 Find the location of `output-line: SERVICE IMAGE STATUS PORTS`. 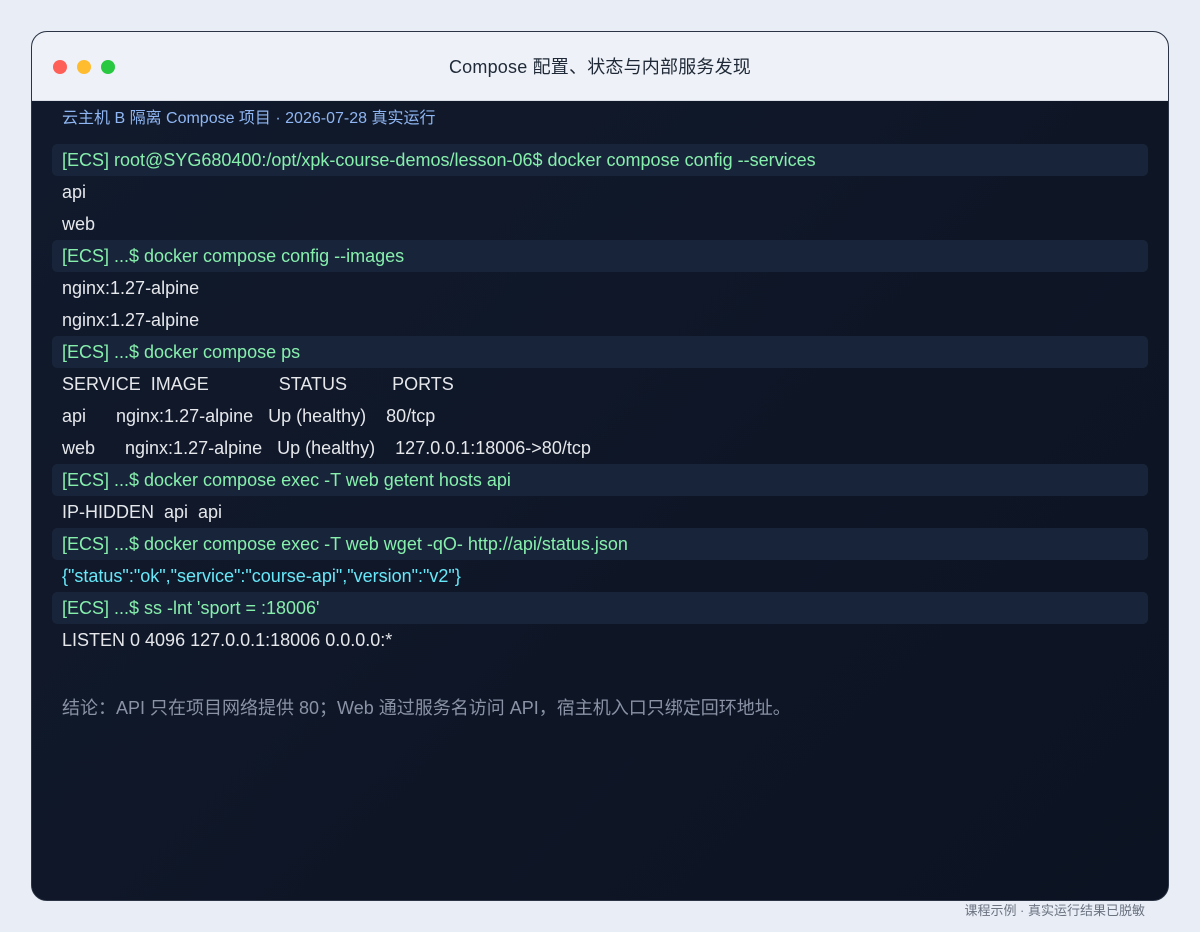

output-line: SERVICE IMAGE STATUS PORTS is located at coordinates (258, 384).